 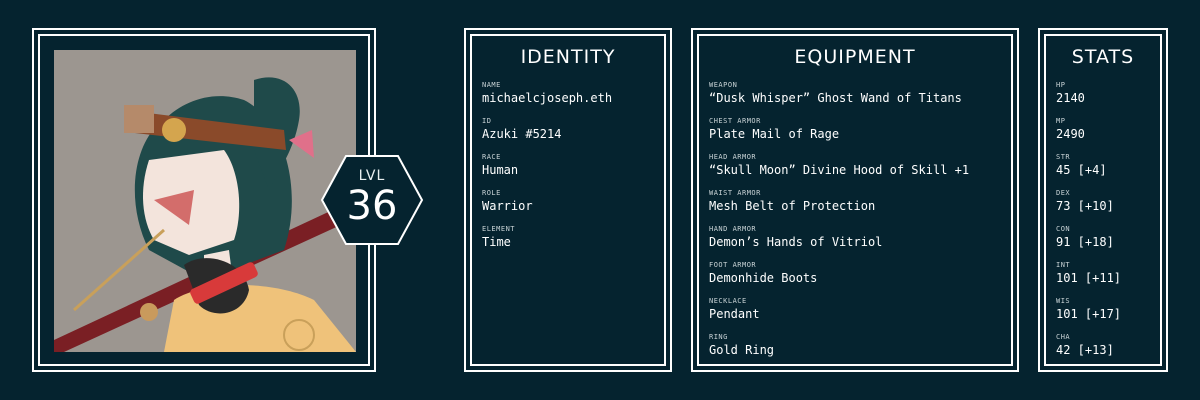 What do you see at coordinates (1063, 193) in the screenshot?
I see `stat-key: DEX` at bounding box center [1063, 193].